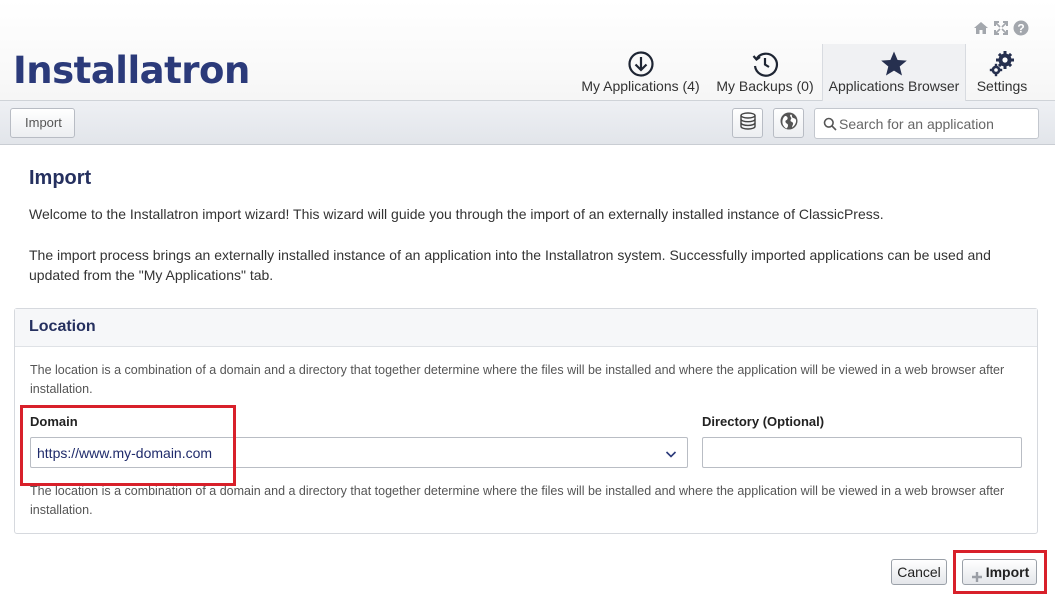 This screenshot has width=1055, height=609. I want to click on logo: Installatron, so click(131, 70).